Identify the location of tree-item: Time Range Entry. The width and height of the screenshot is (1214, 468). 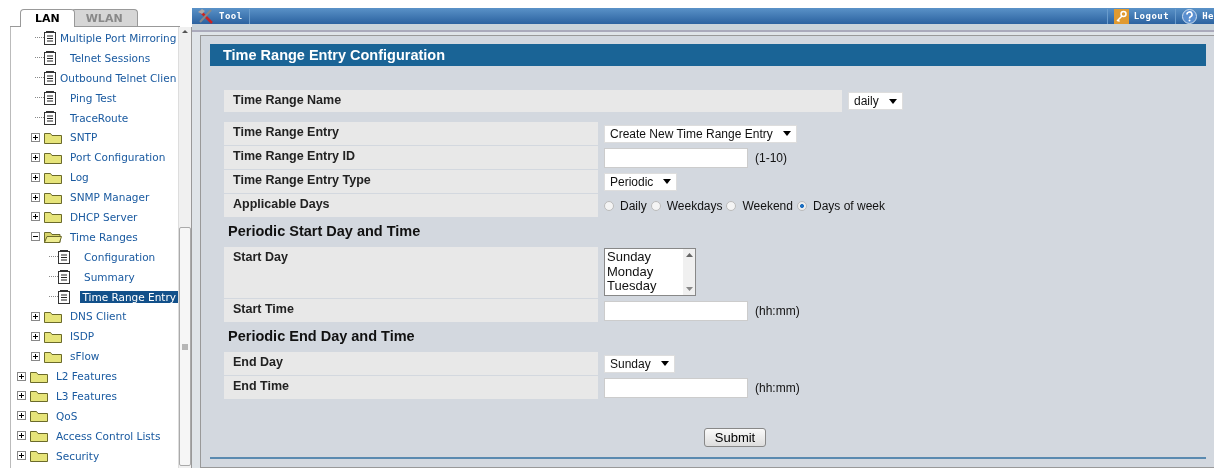
(129, 296).